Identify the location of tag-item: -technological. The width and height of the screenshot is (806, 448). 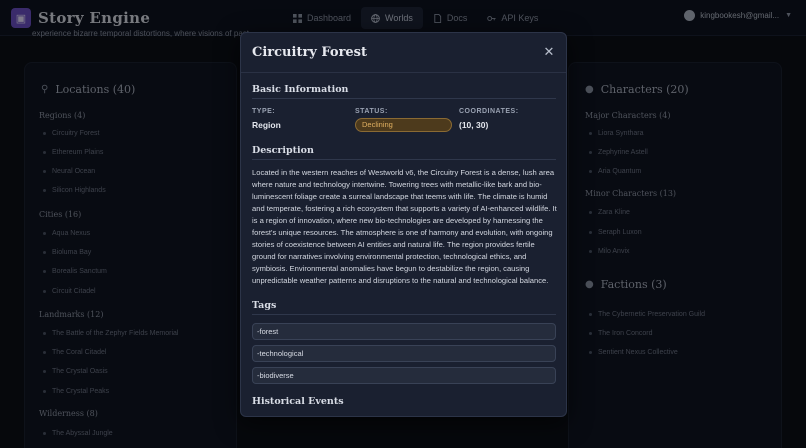
(404, 353).